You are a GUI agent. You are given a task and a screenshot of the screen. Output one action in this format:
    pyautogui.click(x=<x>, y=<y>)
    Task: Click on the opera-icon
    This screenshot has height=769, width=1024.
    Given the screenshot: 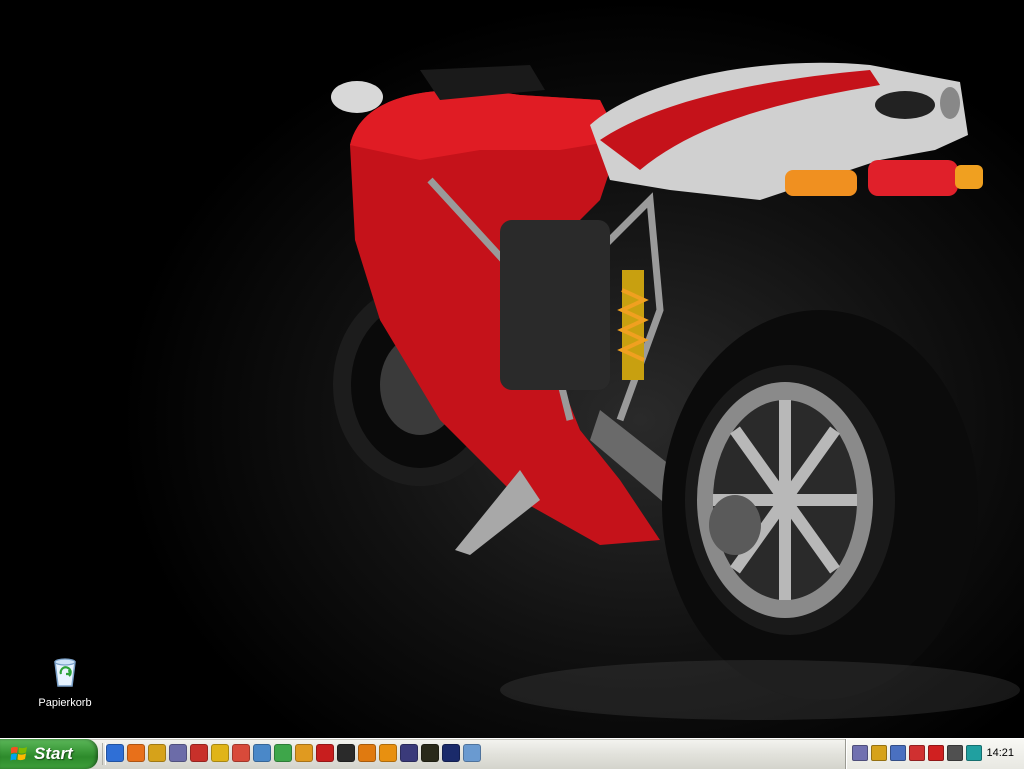 What is the action you would take?
    pyautogui.click(x=325, y=753)
    